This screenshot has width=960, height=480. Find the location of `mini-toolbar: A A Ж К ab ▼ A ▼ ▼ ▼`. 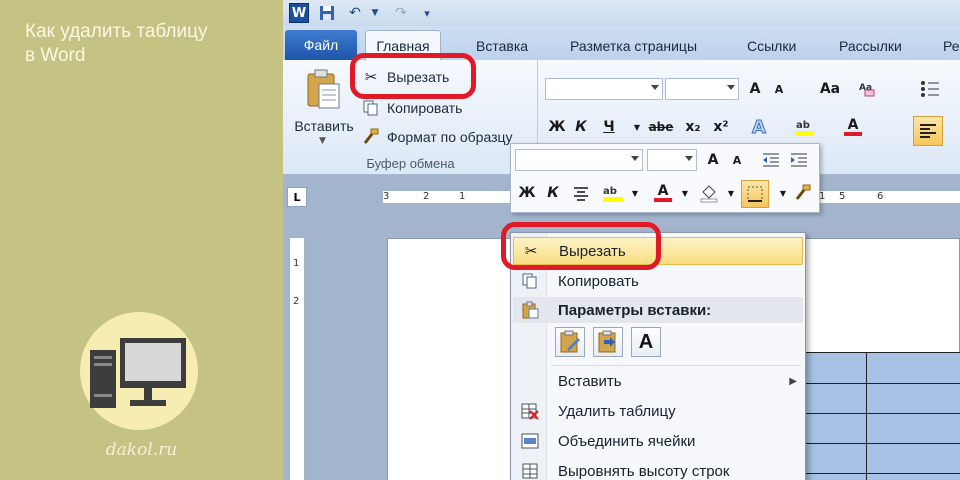

mini-toolbar: A A Ж К ab ▼ A ▼ ▼ ▼ is located at coordinates (665, 178).